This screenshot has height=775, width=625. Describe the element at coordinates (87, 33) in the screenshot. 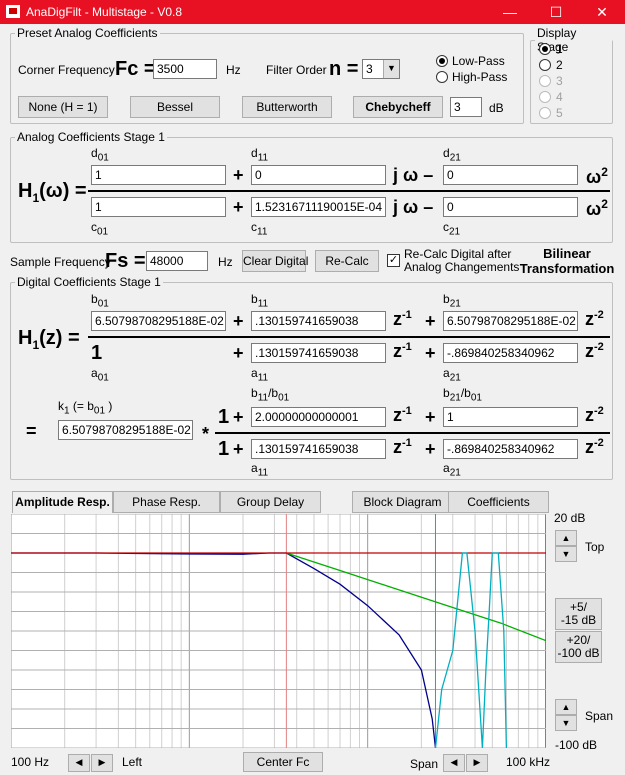

I see `preset-legend: Preset Analog Coefficients` at that location.